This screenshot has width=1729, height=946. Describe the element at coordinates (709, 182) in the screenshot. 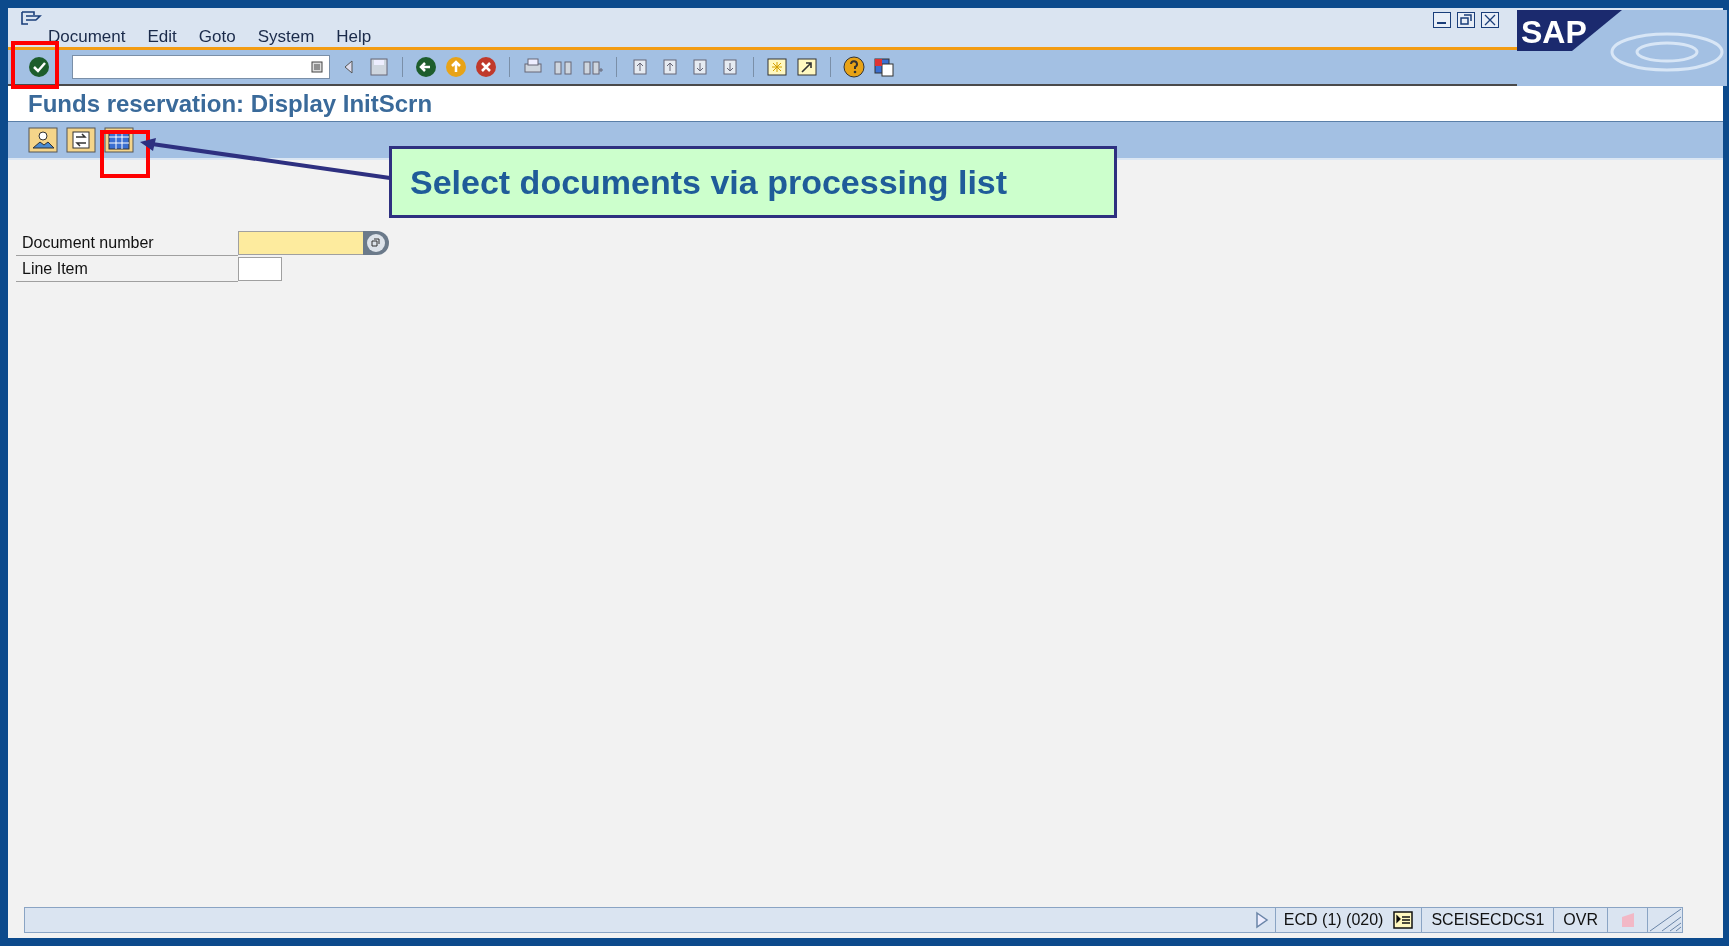

I see `callout-text: Select documents via processing list` at that location.